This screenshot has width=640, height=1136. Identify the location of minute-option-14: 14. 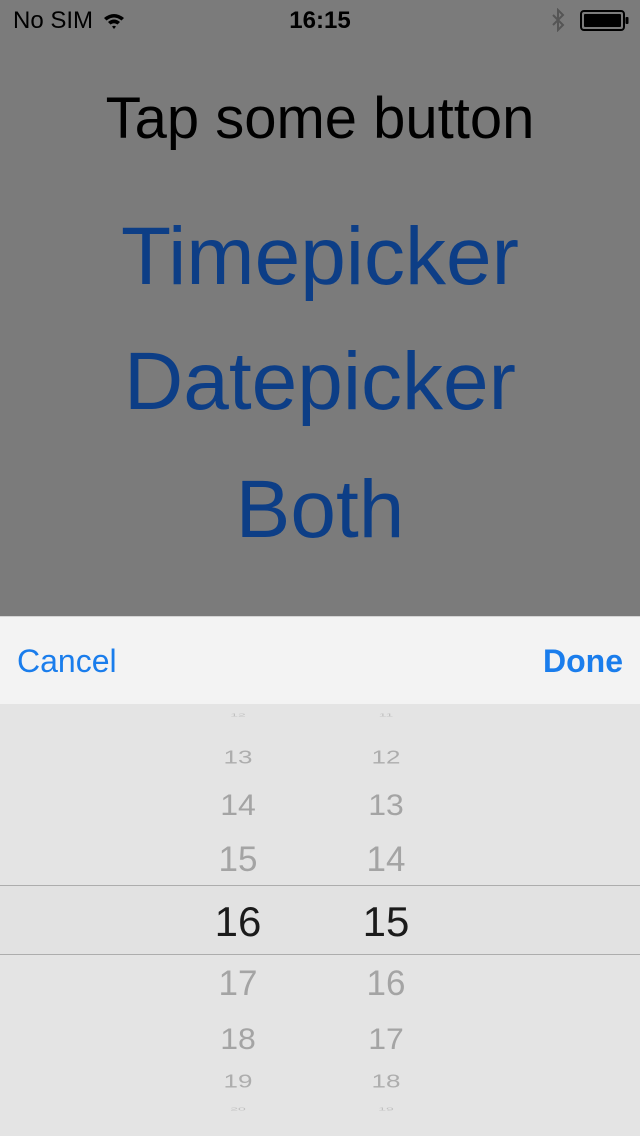
(386, 860).